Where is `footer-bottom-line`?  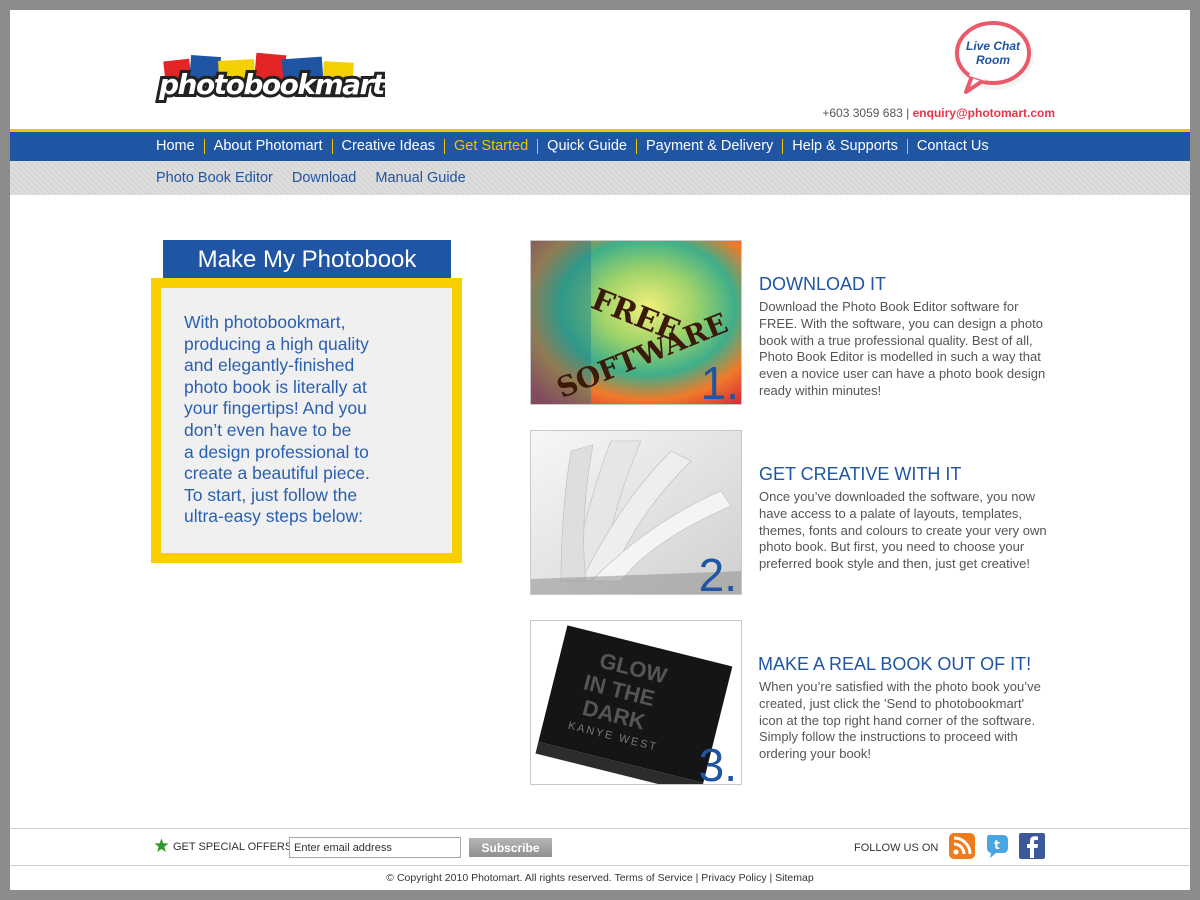 footer-bottom-line is located at coordinates (600, 865).